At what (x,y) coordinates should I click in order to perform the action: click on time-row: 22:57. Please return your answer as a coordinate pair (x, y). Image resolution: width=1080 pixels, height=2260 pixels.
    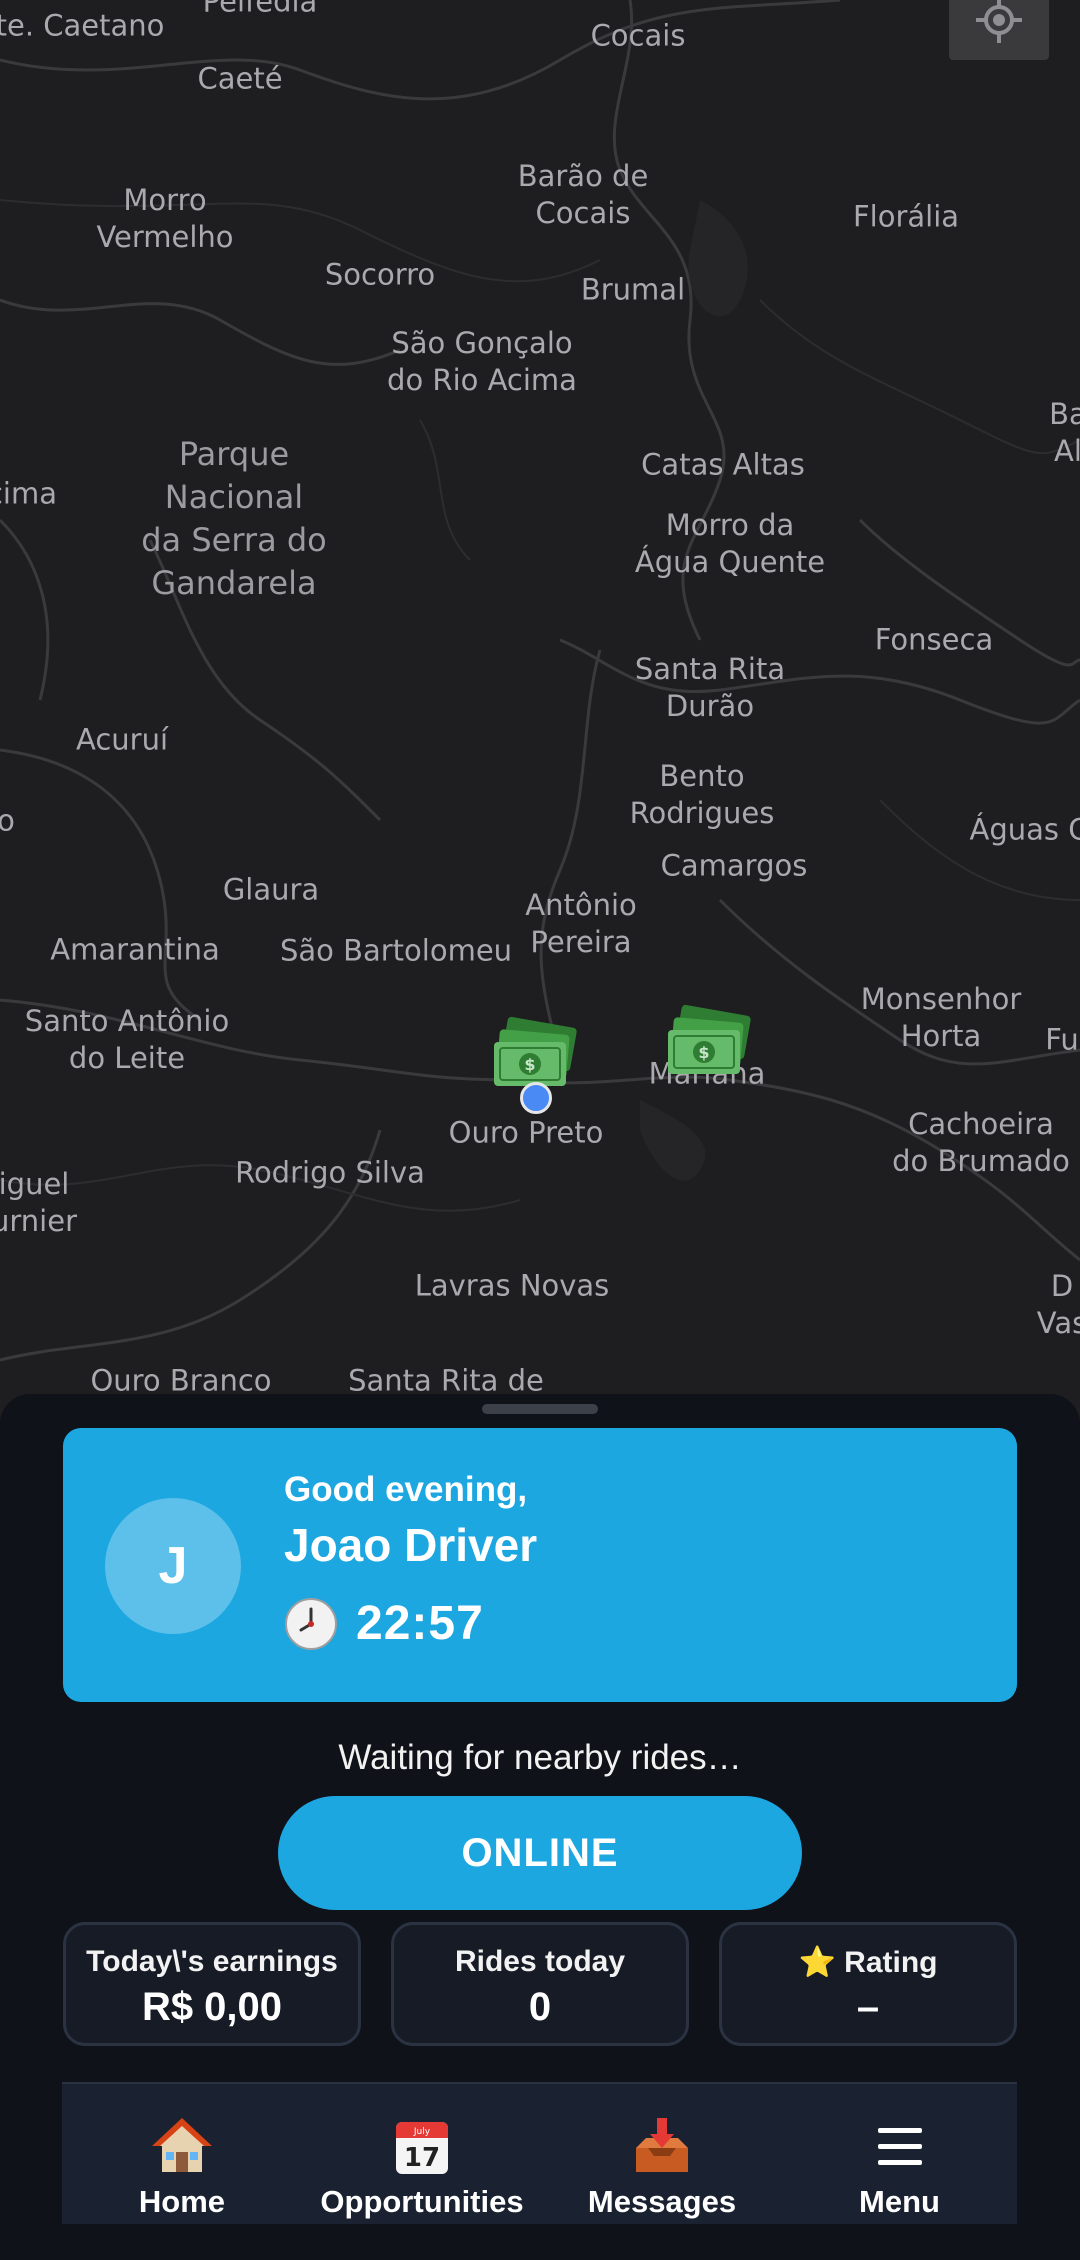
    Looking at the image, I should click on (384, 1623).